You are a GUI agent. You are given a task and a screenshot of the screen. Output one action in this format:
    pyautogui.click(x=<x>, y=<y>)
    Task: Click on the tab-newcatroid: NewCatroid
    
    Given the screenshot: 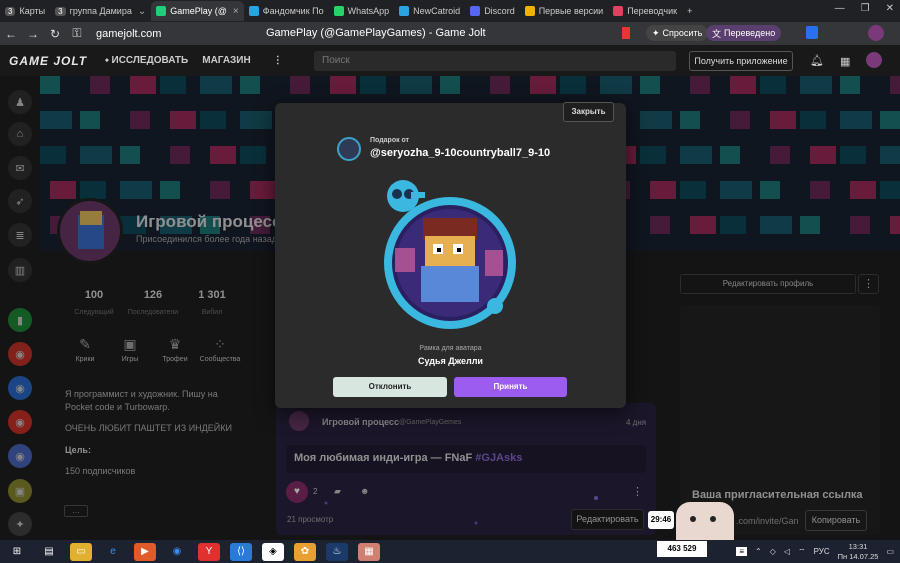 What is the action you would take?
    pyautogui.click(x=429, y=11)
    